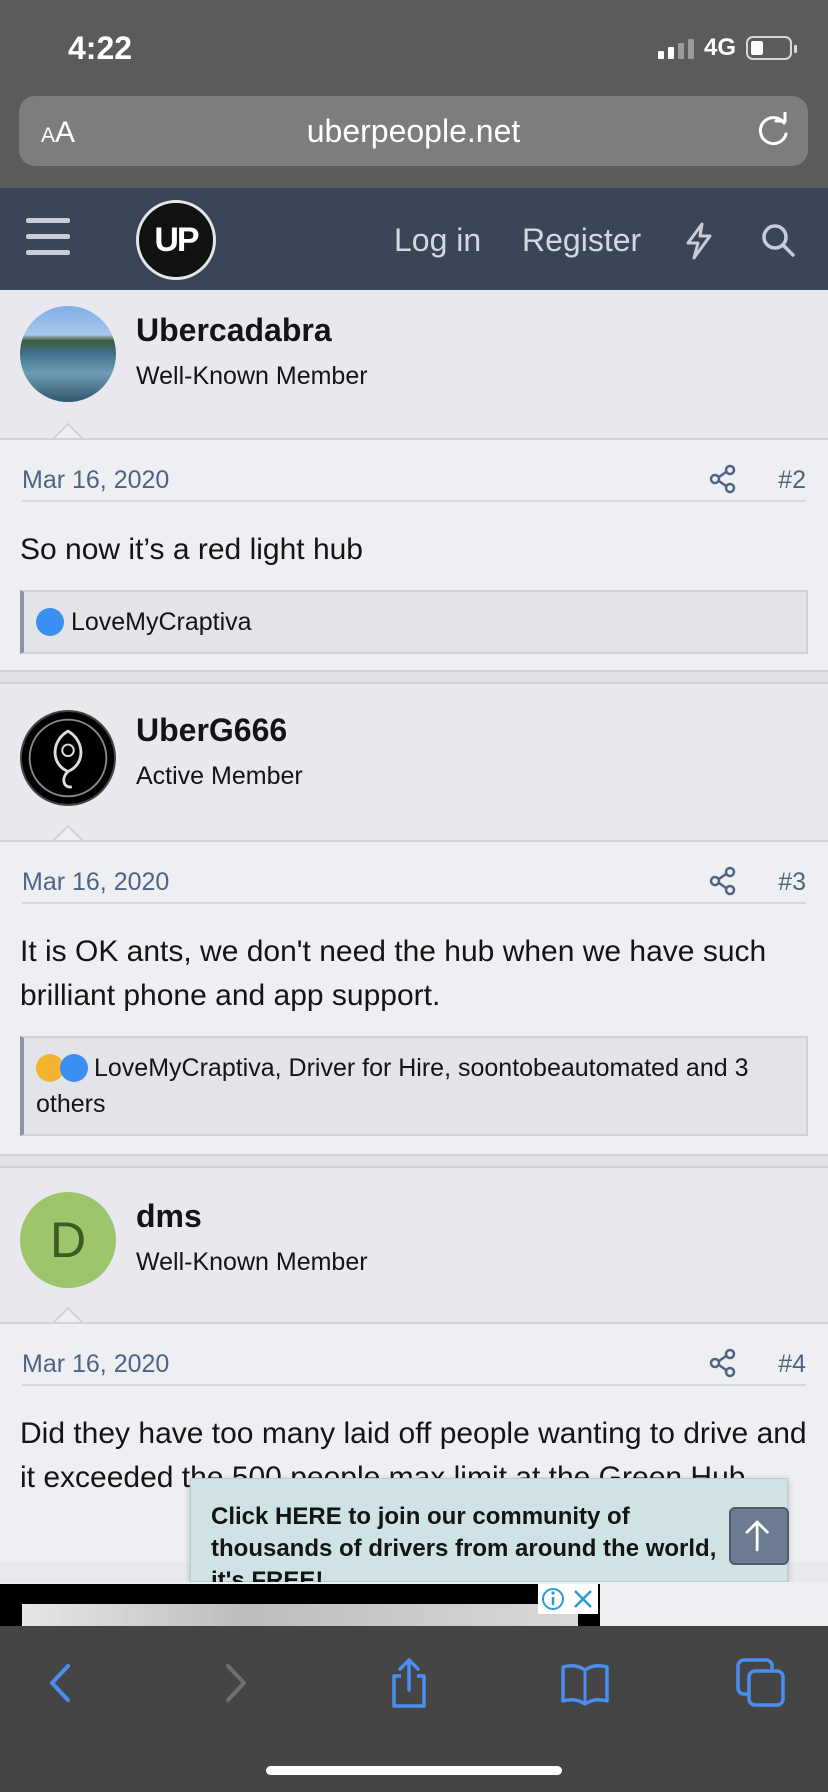 Image resolution: width=828 pixels, height=1792 pixels. What do you see at coordinates (61, 1683) in the screenshot?
I see `back-icon` at bounding box center [61, 1683].